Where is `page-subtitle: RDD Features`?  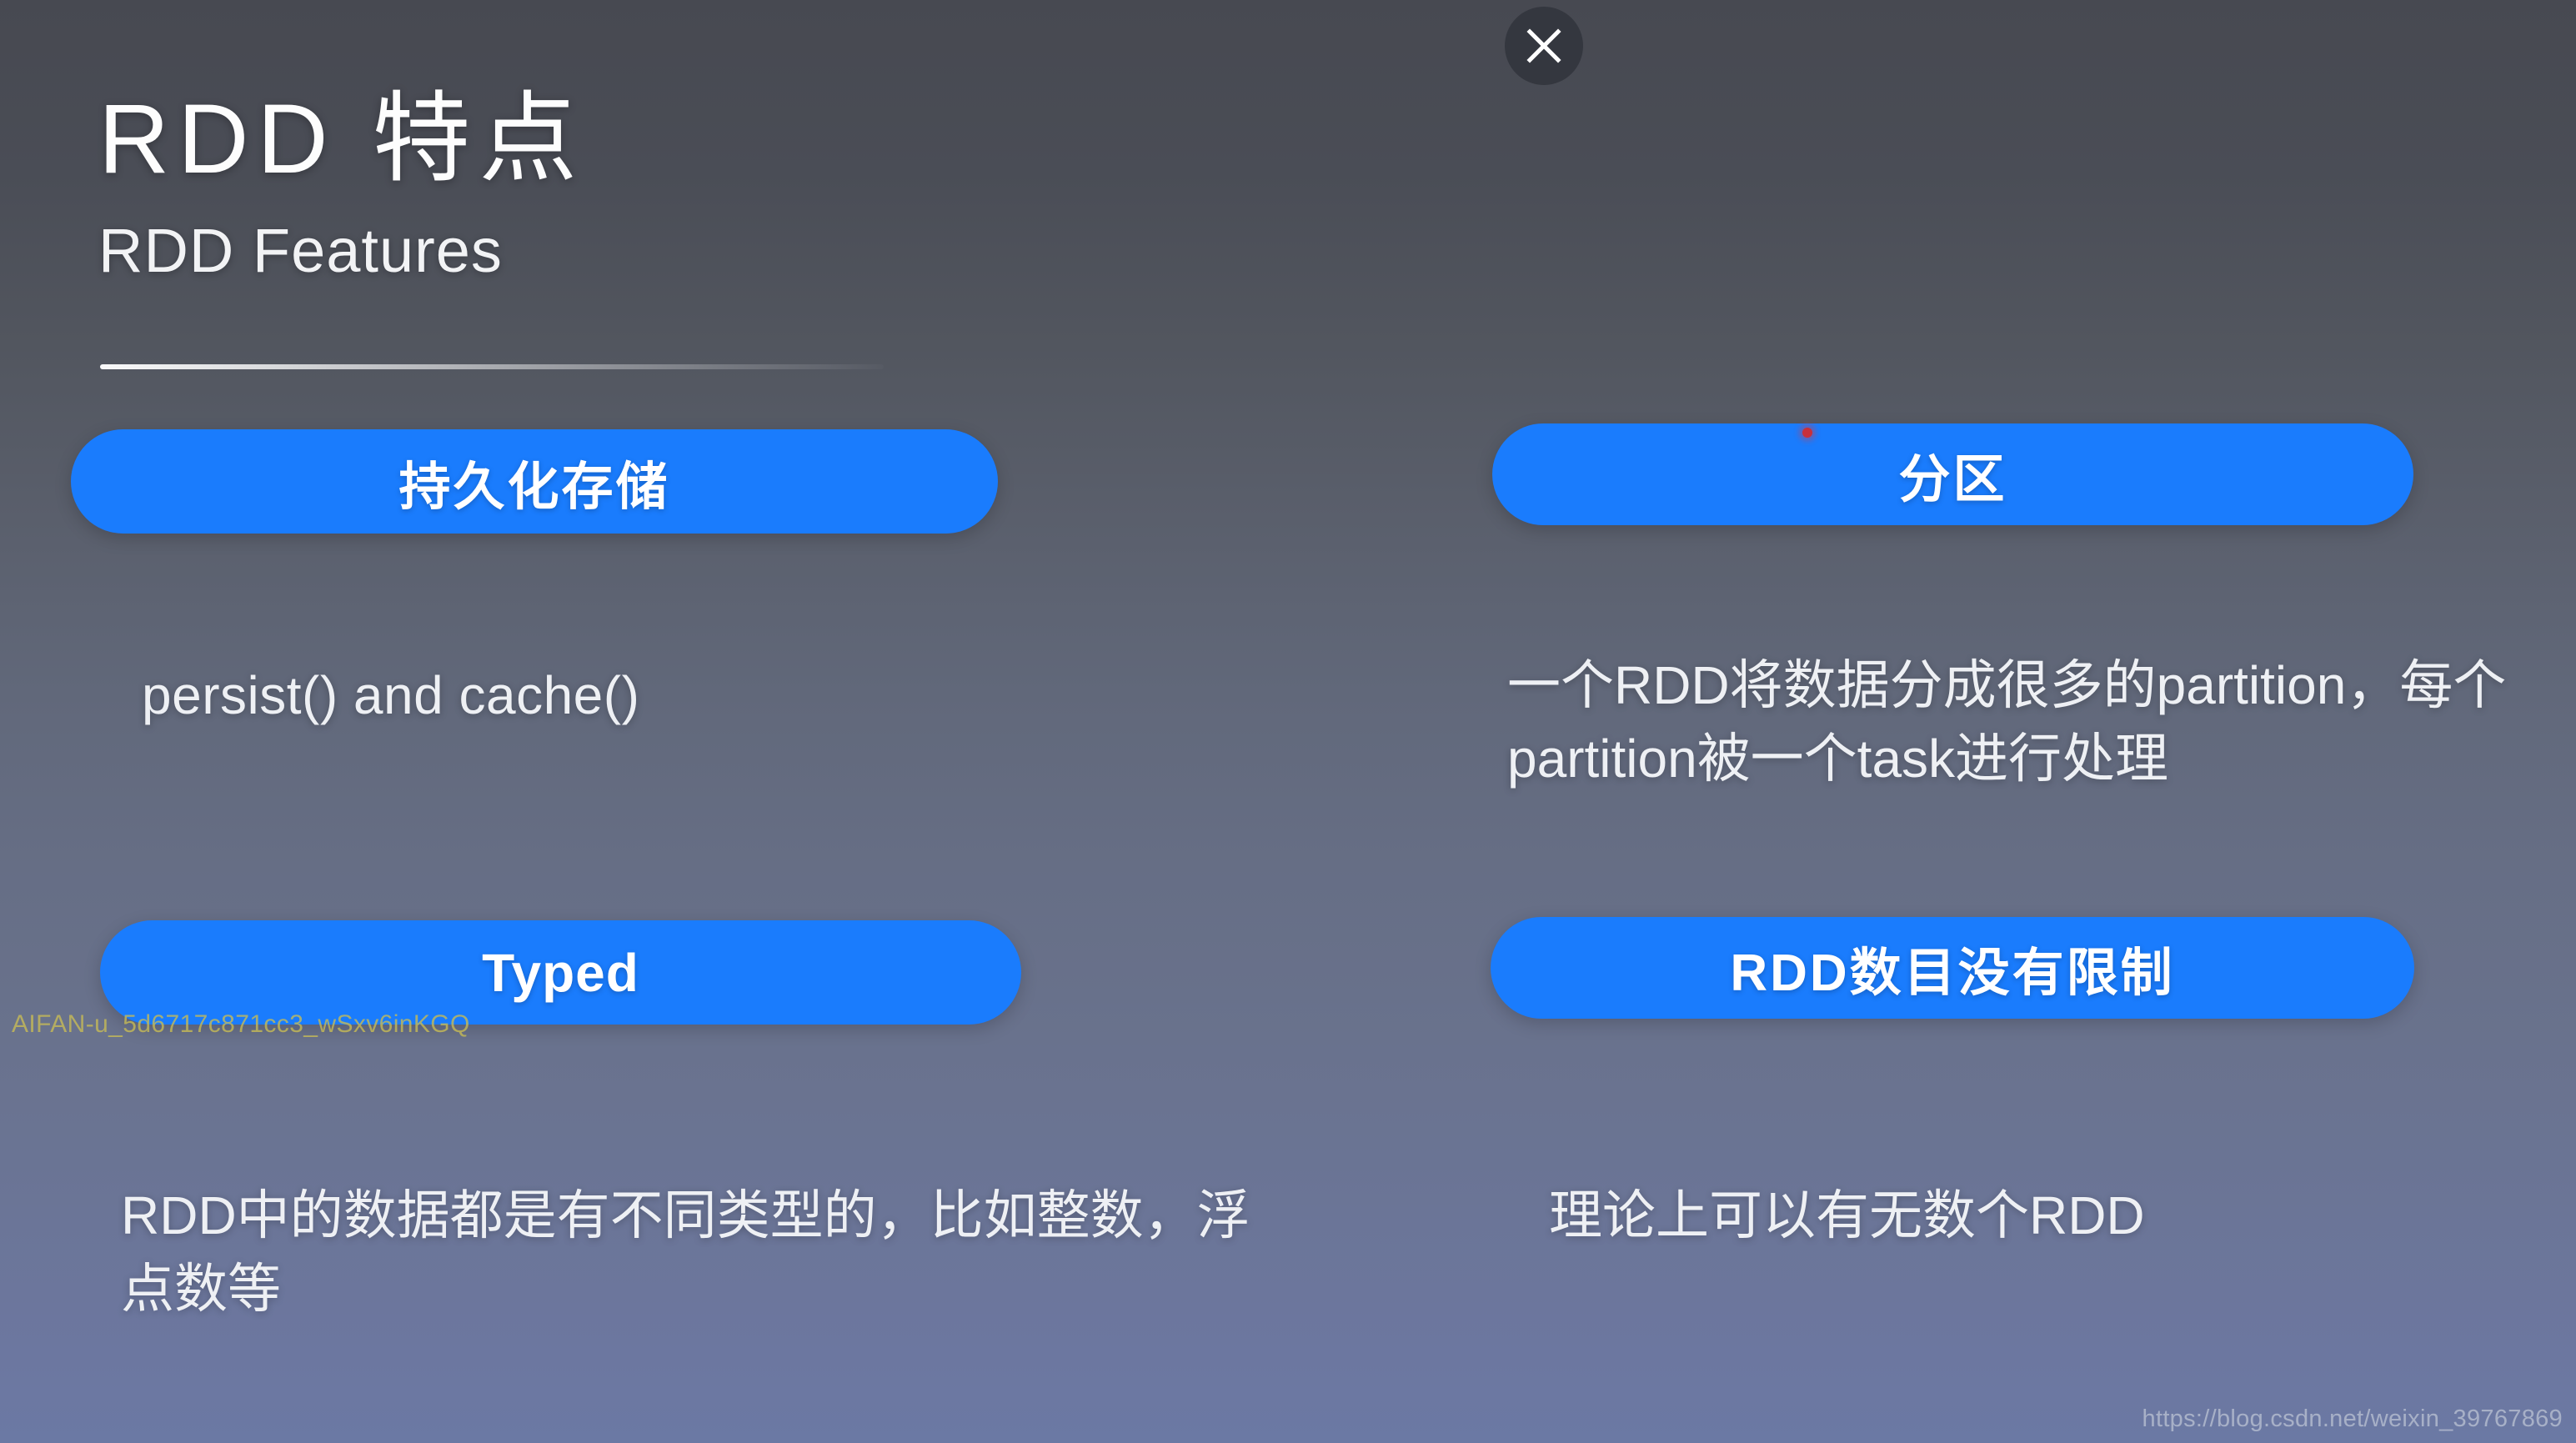 page-subtitle: RDD Features is located at coordinates (300, 250).